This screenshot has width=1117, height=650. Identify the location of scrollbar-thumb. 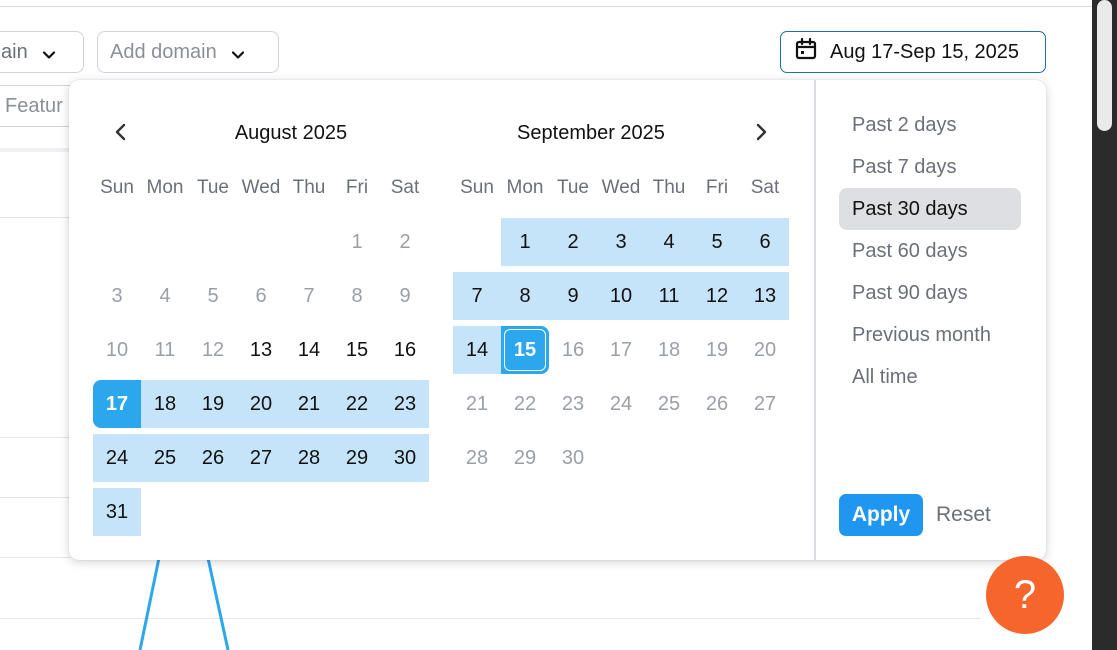
(1104, 65).